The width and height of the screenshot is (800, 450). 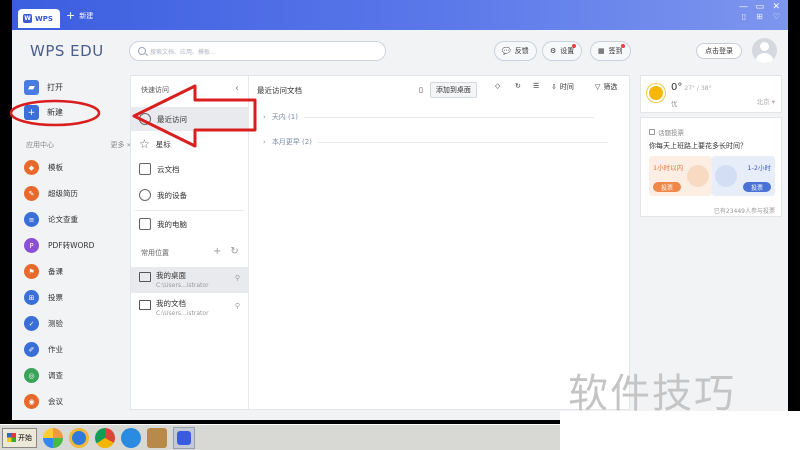 I want to click on app-icon: ◎, so click(x=31, y=375).